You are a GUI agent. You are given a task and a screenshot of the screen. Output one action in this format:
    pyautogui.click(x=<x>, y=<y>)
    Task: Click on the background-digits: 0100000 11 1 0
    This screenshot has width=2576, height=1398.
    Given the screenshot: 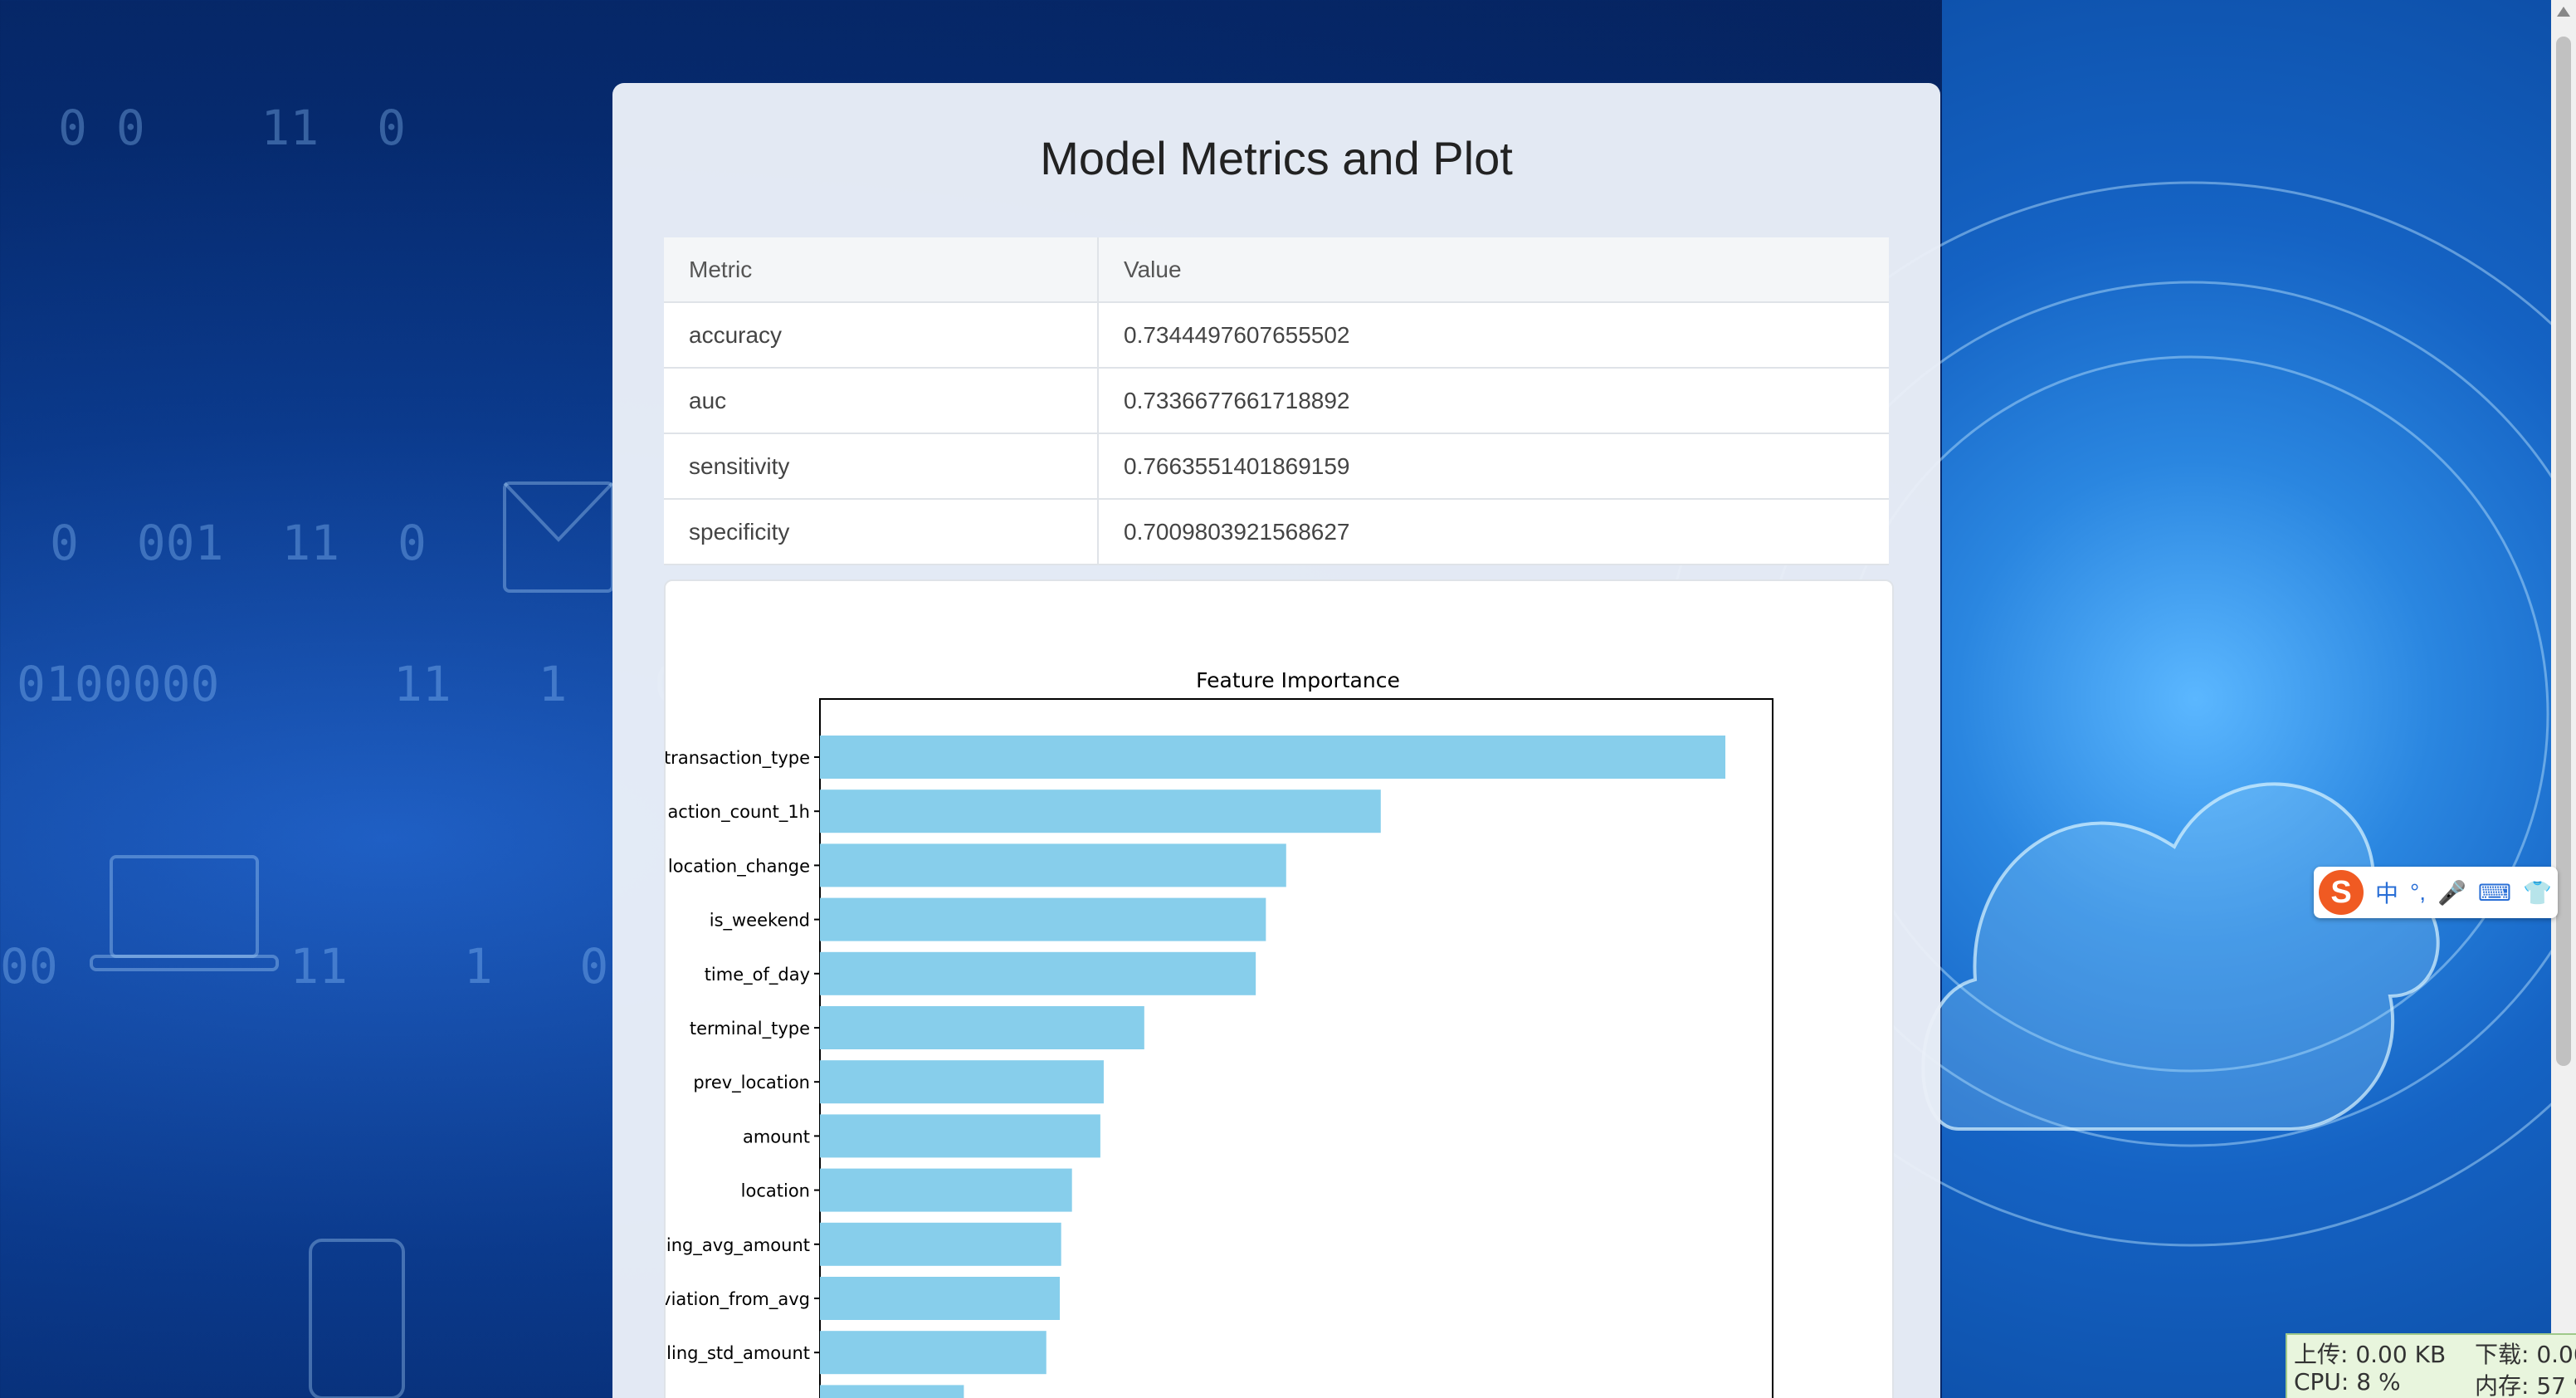 What is the action you would take?
    pyautogui.click(x=351, y=684)
    